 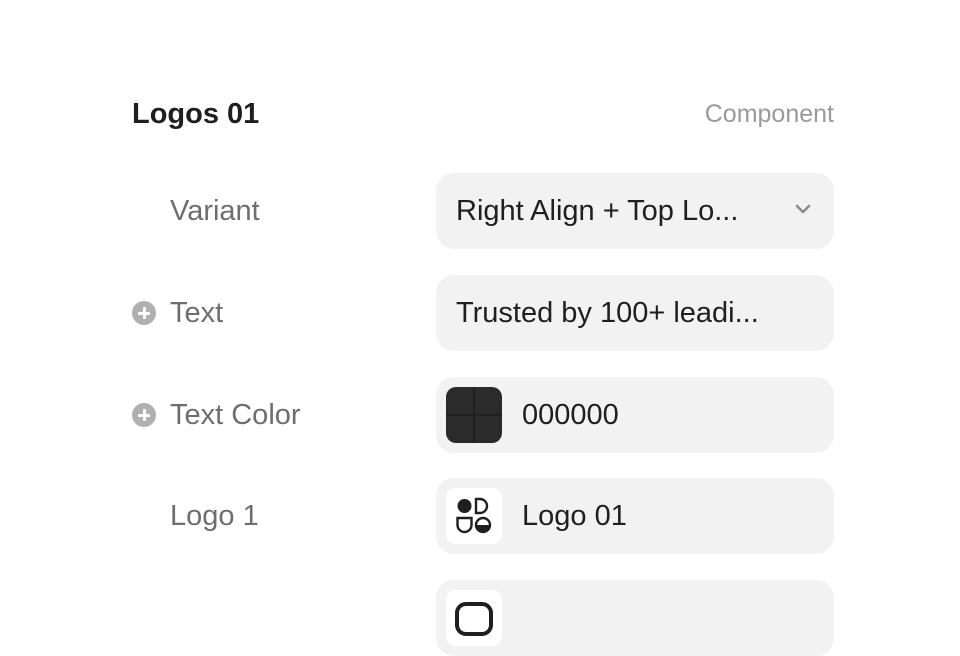 I want to click on property-row-text-color: Text Color 000000, so click(x=483, y=415).